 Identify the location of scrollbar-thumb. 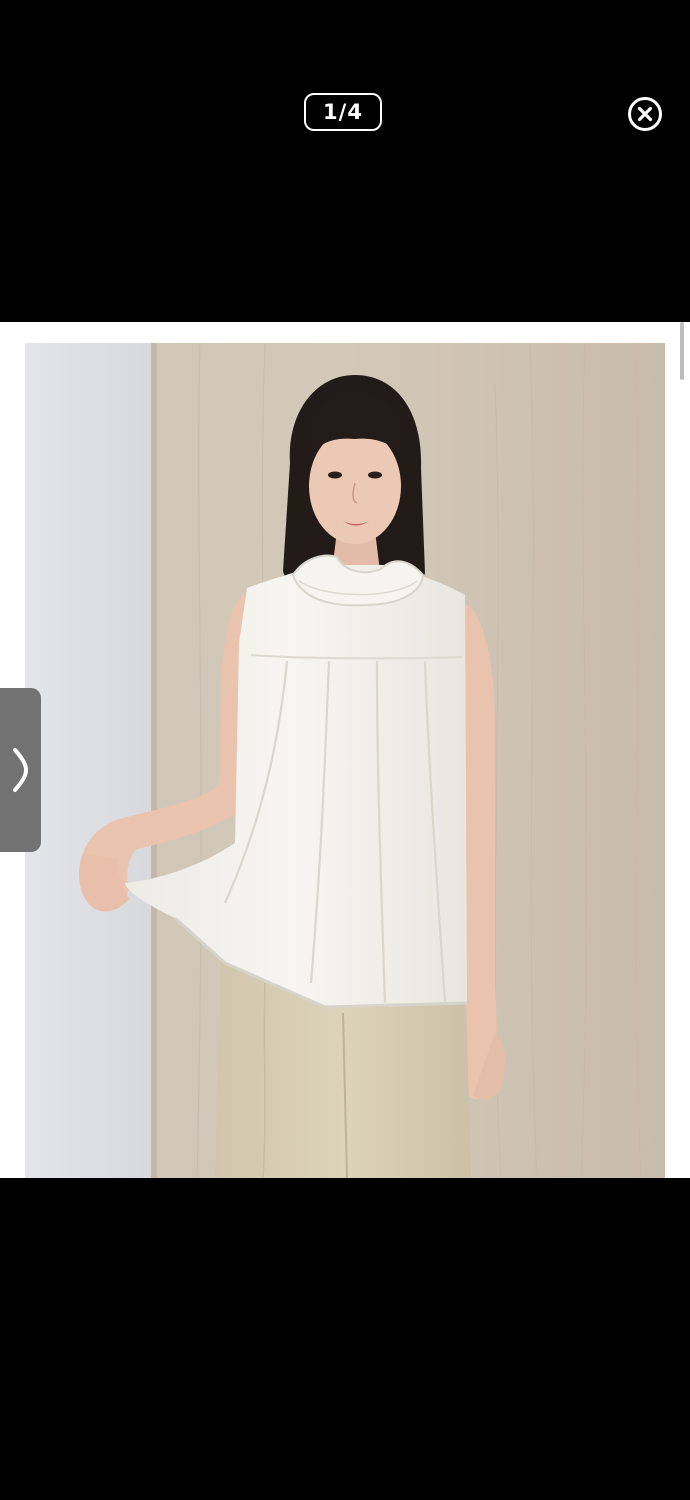
(682, 351).